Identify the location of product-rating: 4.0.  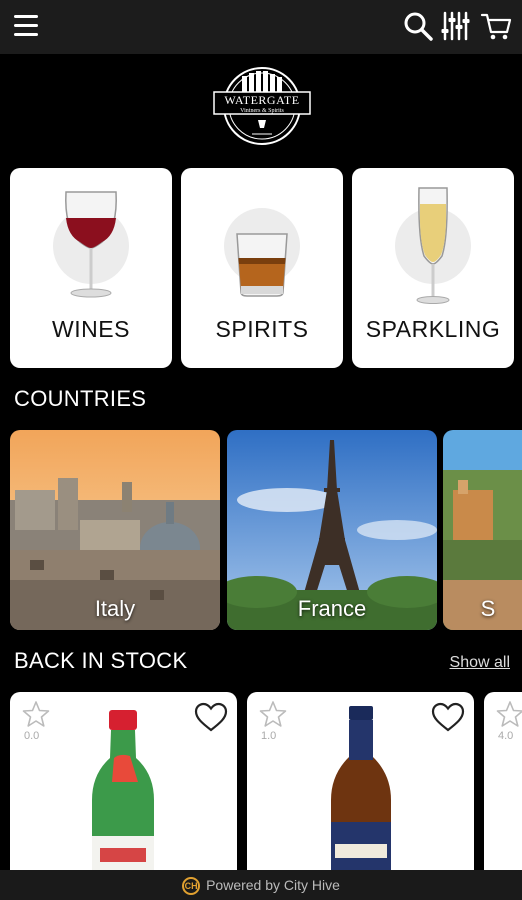
(506, 736).